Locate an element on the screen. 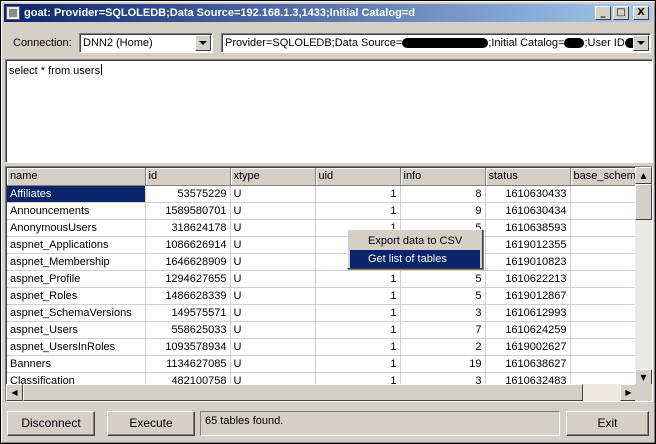  table-row: aspnet_Roles1486628339U1516190128672 is located at coordinates (322, 296).